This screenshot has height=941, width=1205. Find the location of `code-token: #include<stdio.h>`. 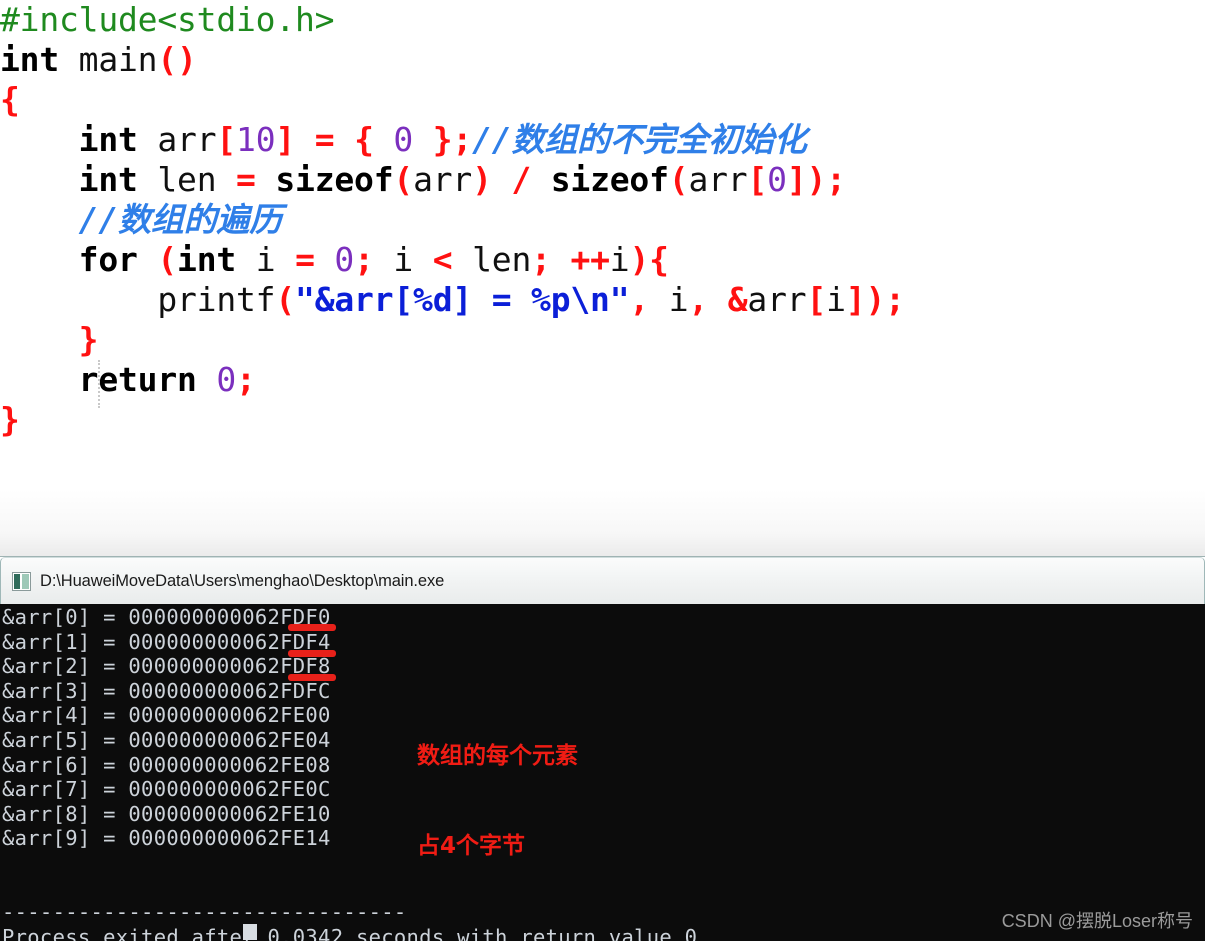

code-token: #include<stdio.h> is located at coordinates (167, 19).